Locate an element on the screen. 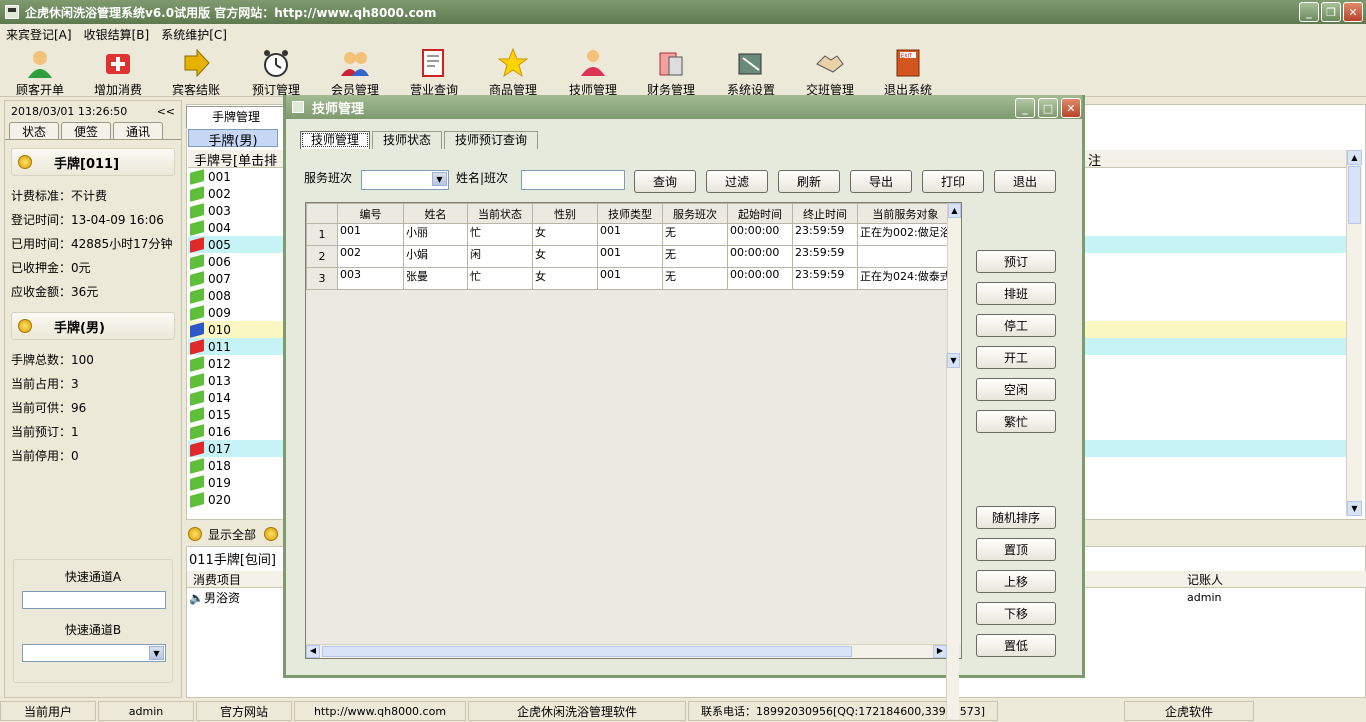 This screenshot has height=722, width=1366. toolbar-technician-button: 技师管理 is located at coordinates (593, 72).